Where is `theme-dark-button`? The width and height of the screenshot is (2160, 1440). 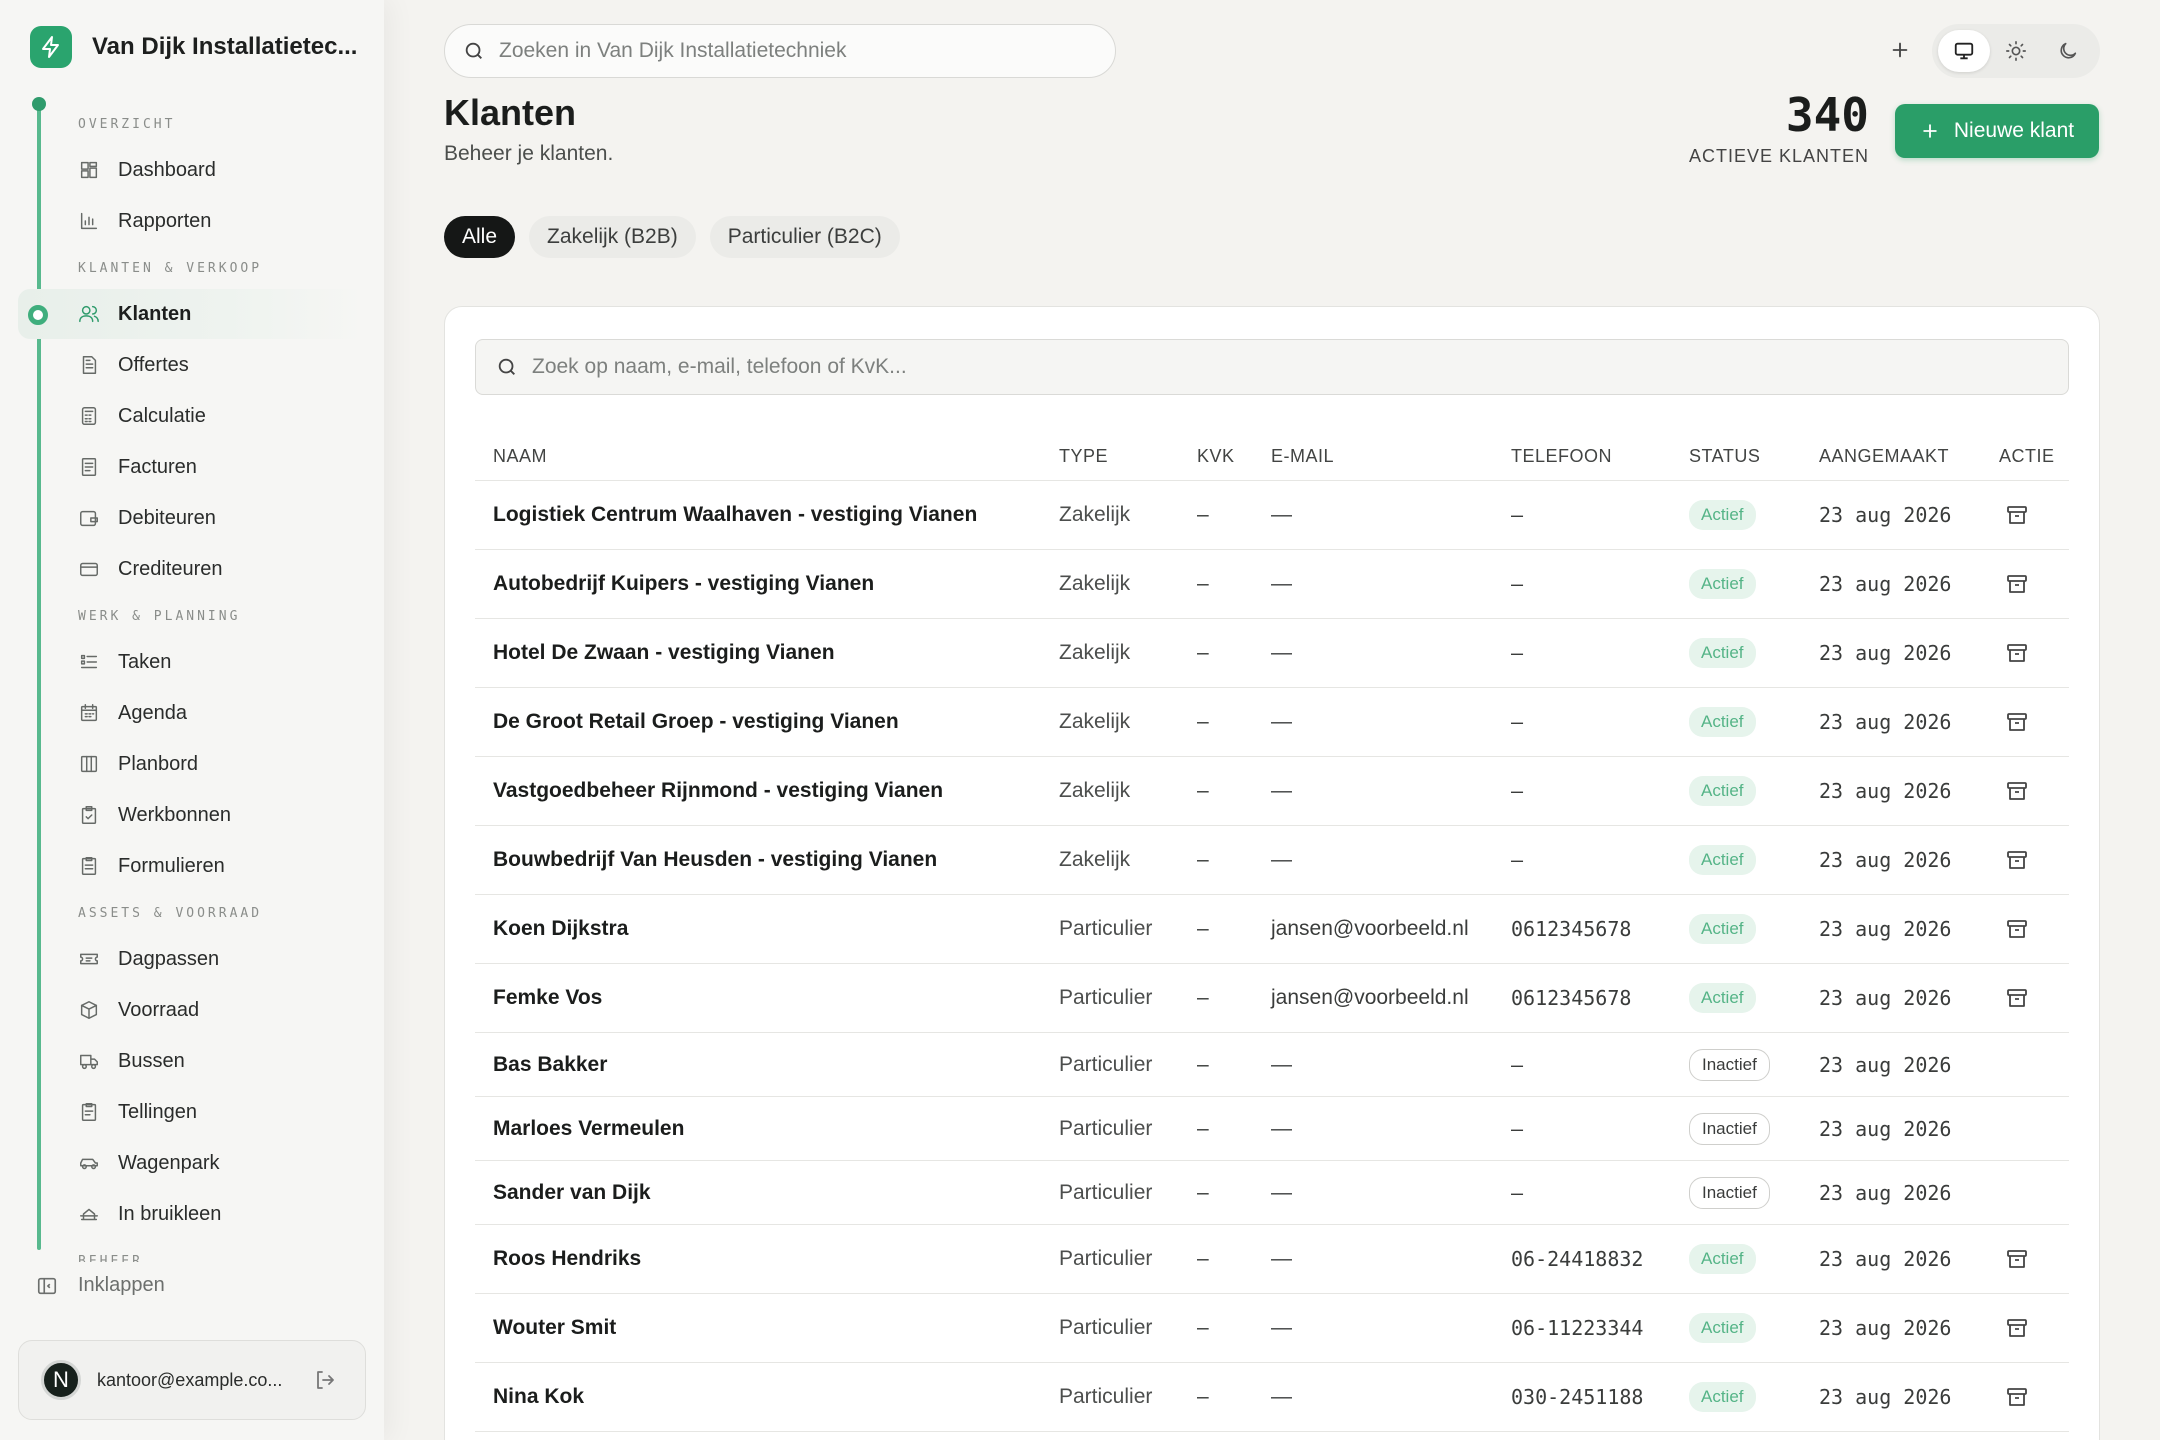 theme-dark-button is located at coordinates (2068, 51).